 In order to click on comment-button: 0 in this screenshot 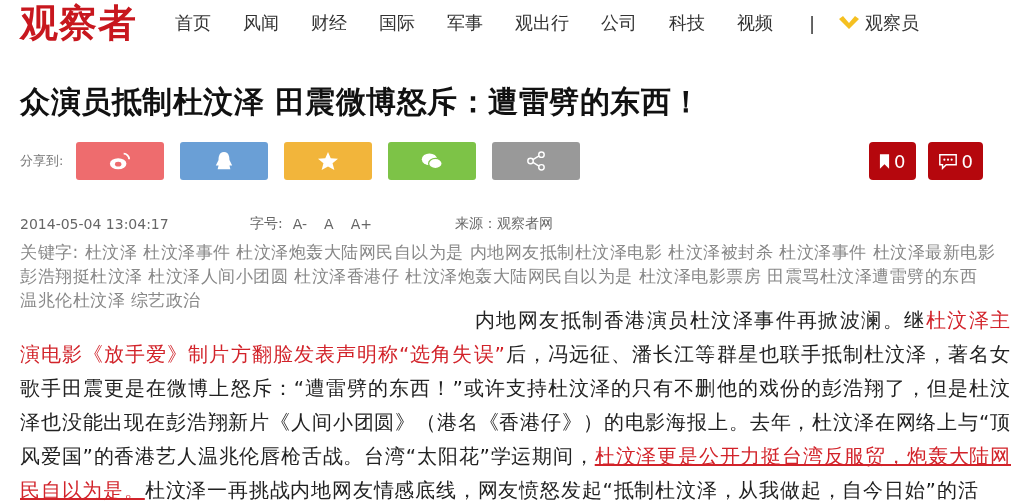, I will do `click(955, 161)`.